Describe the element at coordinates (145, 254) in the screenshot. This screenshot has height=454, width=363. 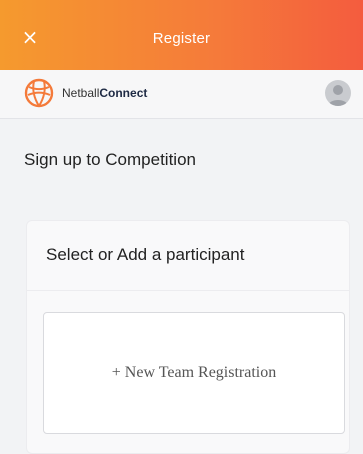
I see `participant-card-title: Select or Add a participant` at that location.